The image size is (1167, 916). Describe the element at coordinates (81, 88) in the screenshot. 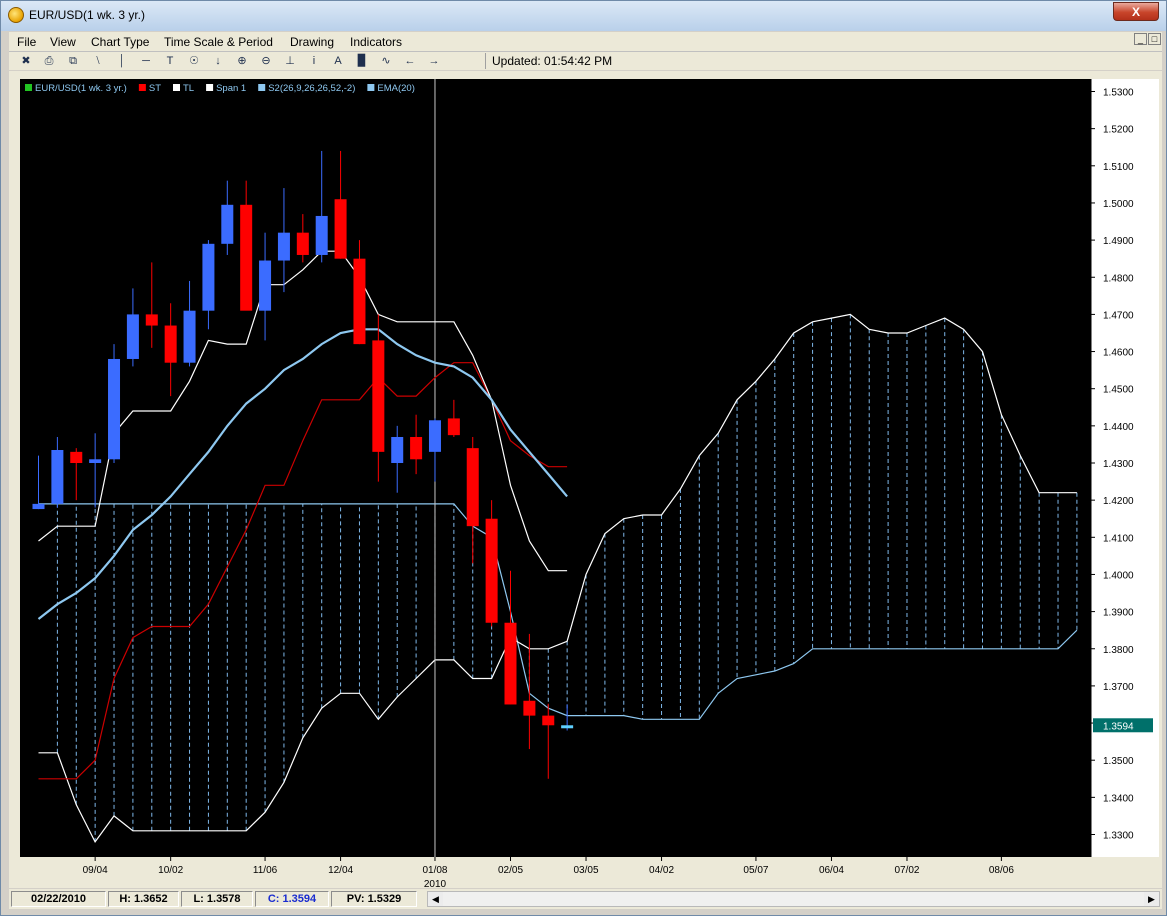

I see `legend-label: EUR/USD(1 wk. 3 yr.)` at that location.